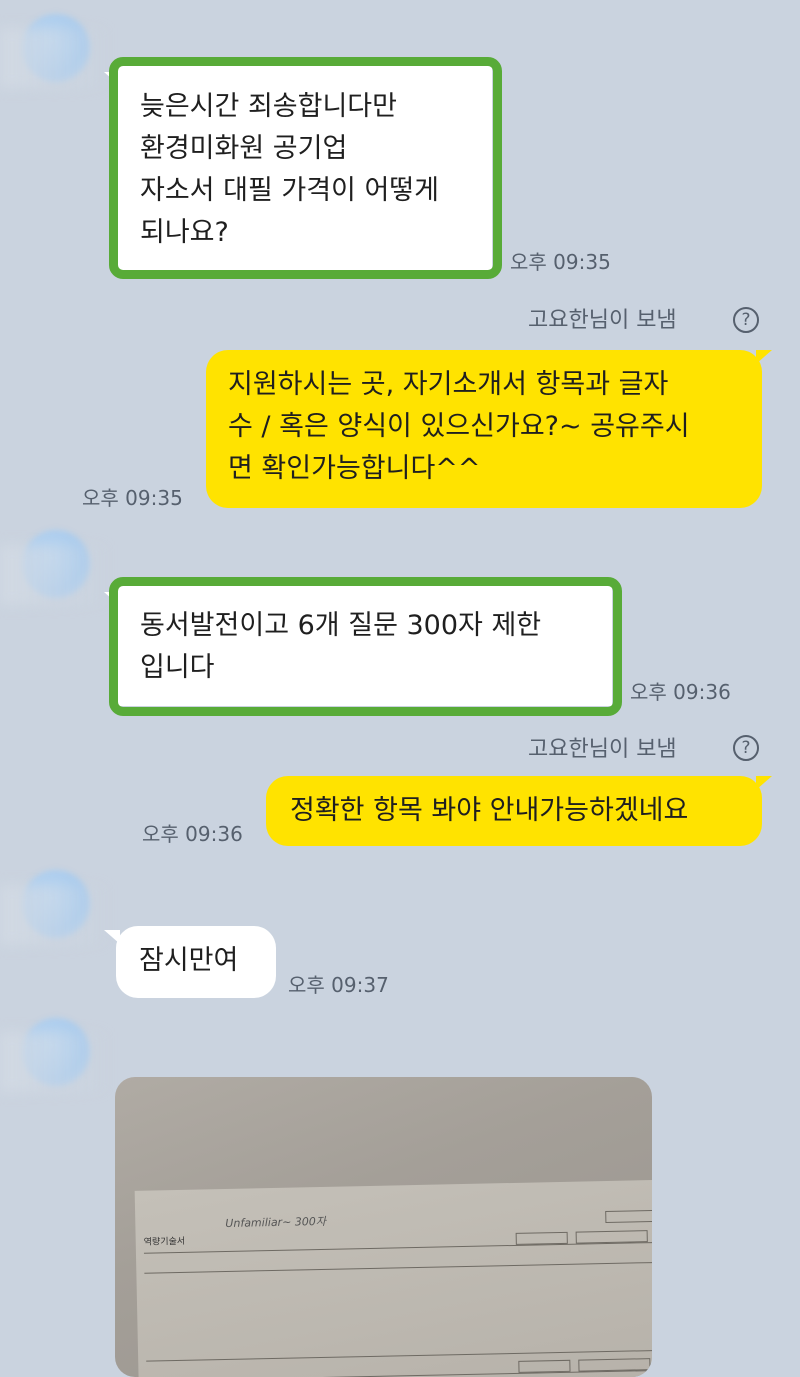 The image size is (800, 1377). Describe the element at coordinates (459, 426) in the screenshot. I see `message-line: 수 / 혹은 양식이 있으신가요?~ 공유주시` at that location.